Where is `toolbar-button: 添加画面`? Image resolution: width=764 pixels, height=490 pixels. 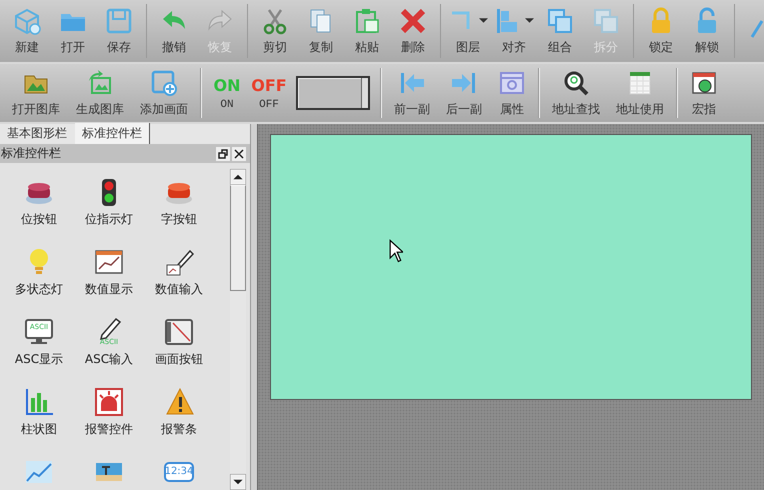
toolbar-button: 添加画面 is located at coordinates (164, 93).